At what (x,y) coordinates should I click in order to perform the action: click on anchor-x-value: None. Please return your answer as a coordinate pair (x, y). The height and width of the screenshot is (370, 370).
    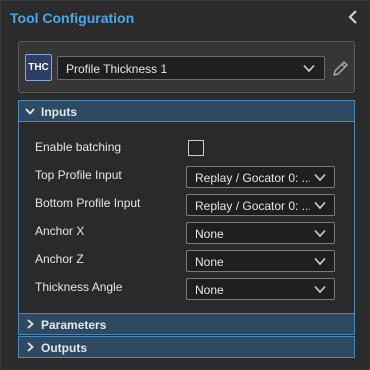
    Looking at the image, I should click on (209, 234).